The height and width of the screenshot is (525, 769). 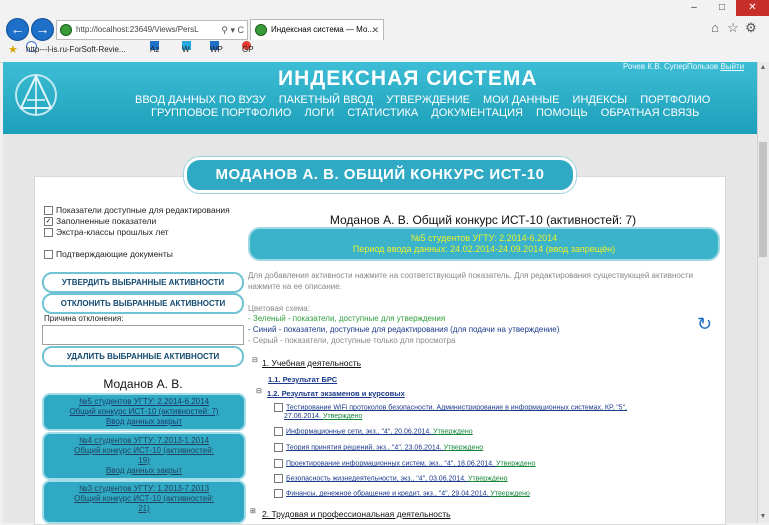 What do you see at coordinates (408, 78) in the screenshot?
I see `site-title: ИНДЕКСНАЯ СИСТЕМА` at bounding box center [408, 78].